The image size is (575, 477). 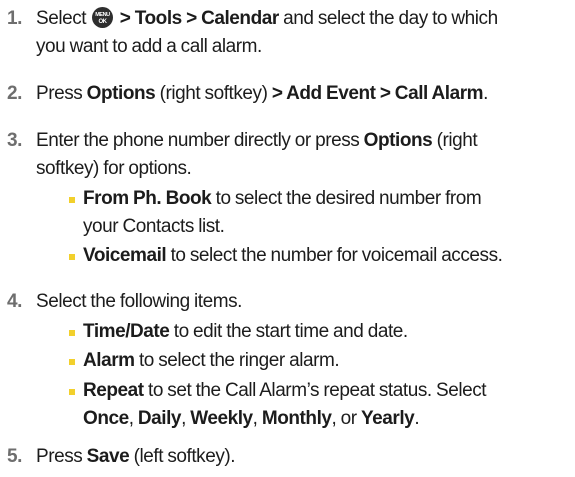 I want to click on svg-text: OK, so click(x=103, y=22).